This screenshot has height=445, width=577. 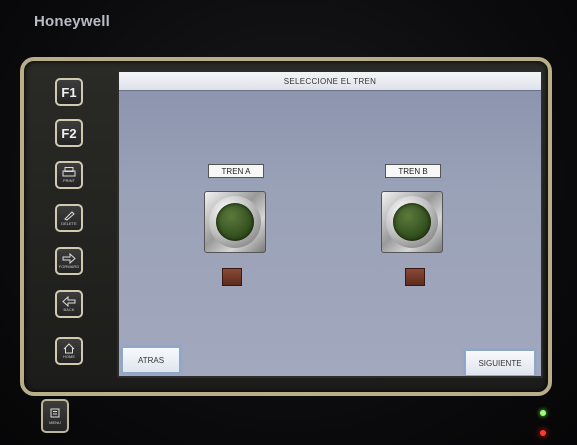 I want to click on back-icon, so click(x=69, y=301).